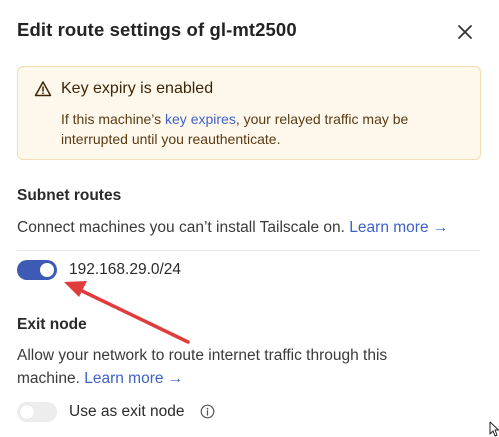 Image resolution: width=499 pixels, height=437 pixels. What do you see at coordinates (52, 324) in the screenshot?
I see `exit-node-title: Exit node` at bounding box center [52, 324].